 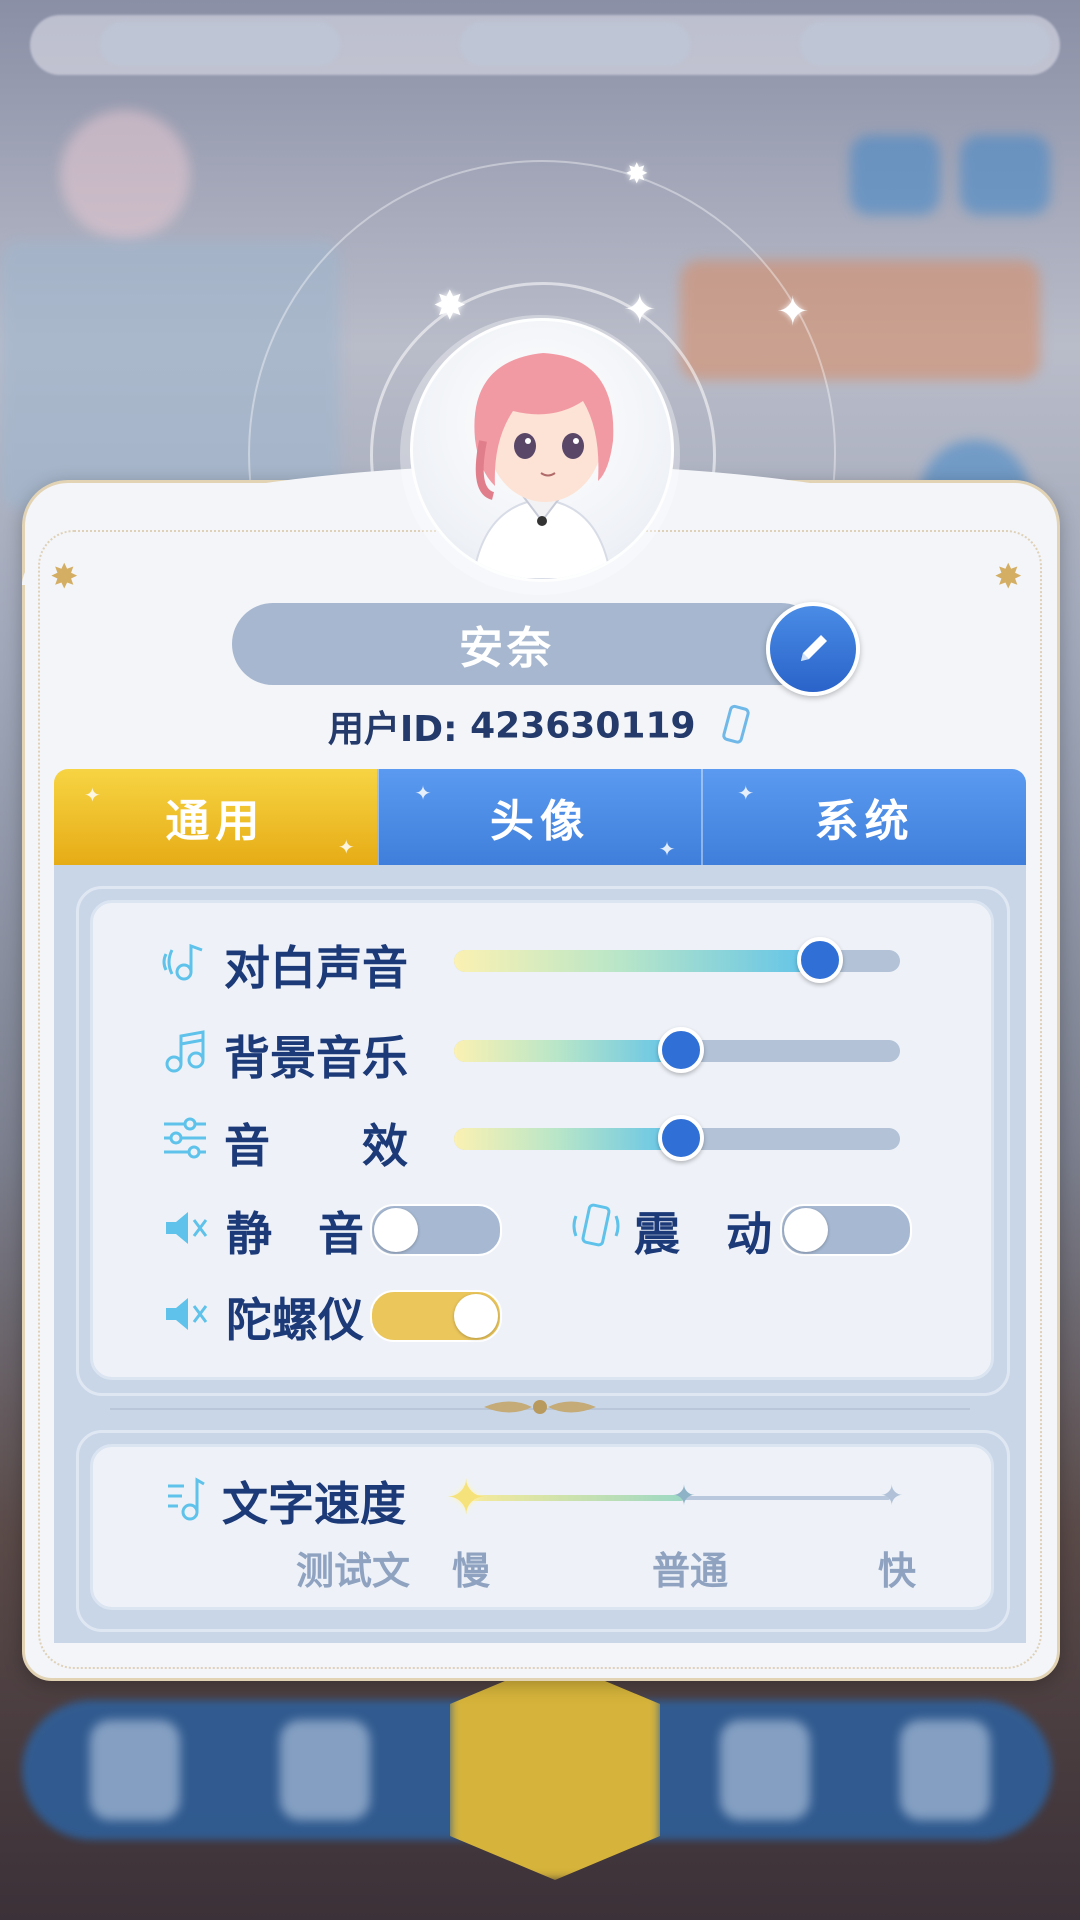 What do you see at coordinates (182, 962) in the screenshot?
I see `voice-note-icon` at bounding box center [182, 962].